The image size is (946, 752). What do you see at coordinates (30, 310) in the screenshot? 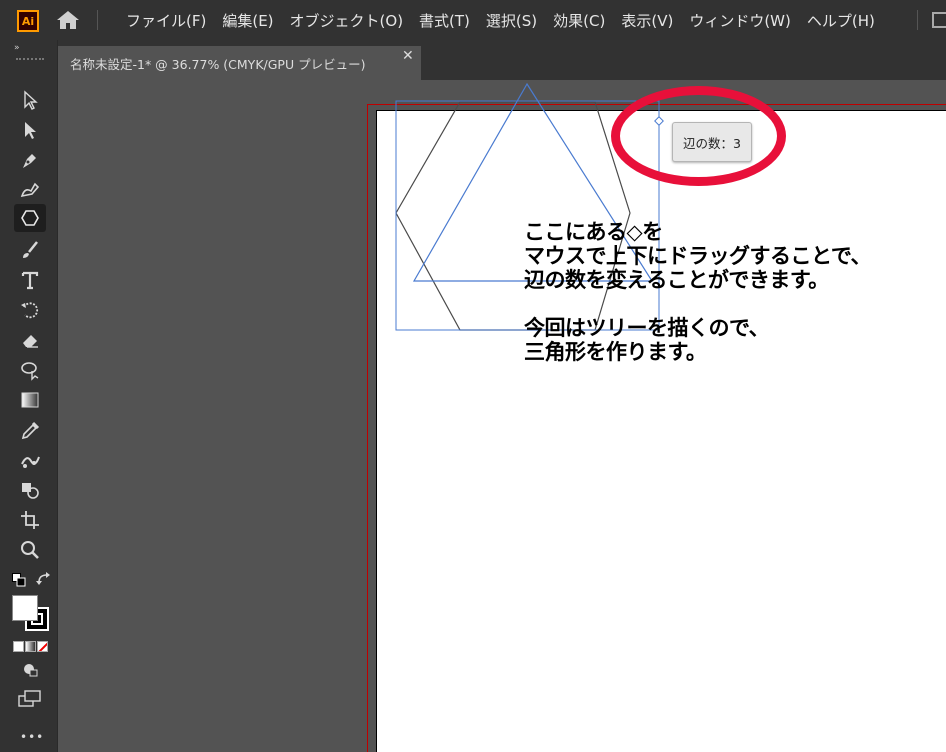
I see `rotate-tool-icon` at bounding box center [30, 310].